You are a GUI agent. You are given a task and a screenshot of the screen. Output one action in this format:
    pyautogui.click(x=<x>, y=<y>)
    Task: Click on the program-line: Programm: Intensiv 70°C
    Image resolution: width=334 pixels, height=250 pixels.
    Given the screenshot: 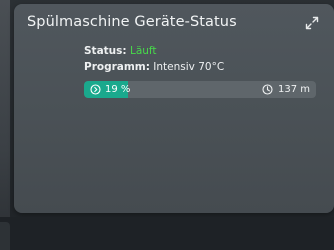 What is the action you would take?
    pyautogui.click(x=204, y=67)
    